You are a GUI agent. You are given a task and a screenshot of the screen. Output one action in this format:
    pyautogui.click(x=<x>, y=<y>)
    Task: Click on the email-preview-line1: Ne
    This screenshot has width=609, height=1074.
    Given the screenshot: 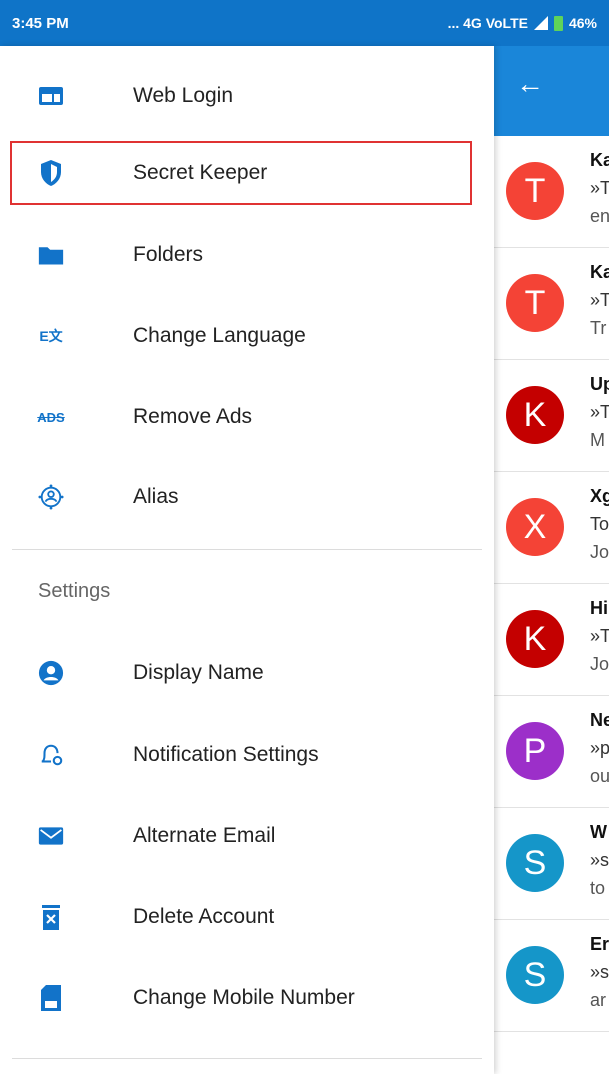 What is the action you would take?
    pyautogui.click(x=599, y=720)
    